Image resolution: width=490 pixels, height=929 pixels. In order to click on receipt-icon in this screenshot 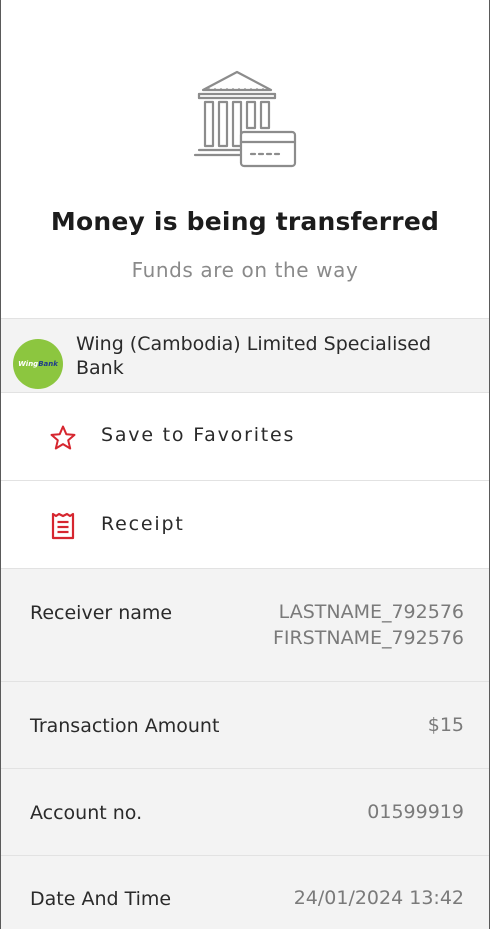, I will do `click(63, 526)`.